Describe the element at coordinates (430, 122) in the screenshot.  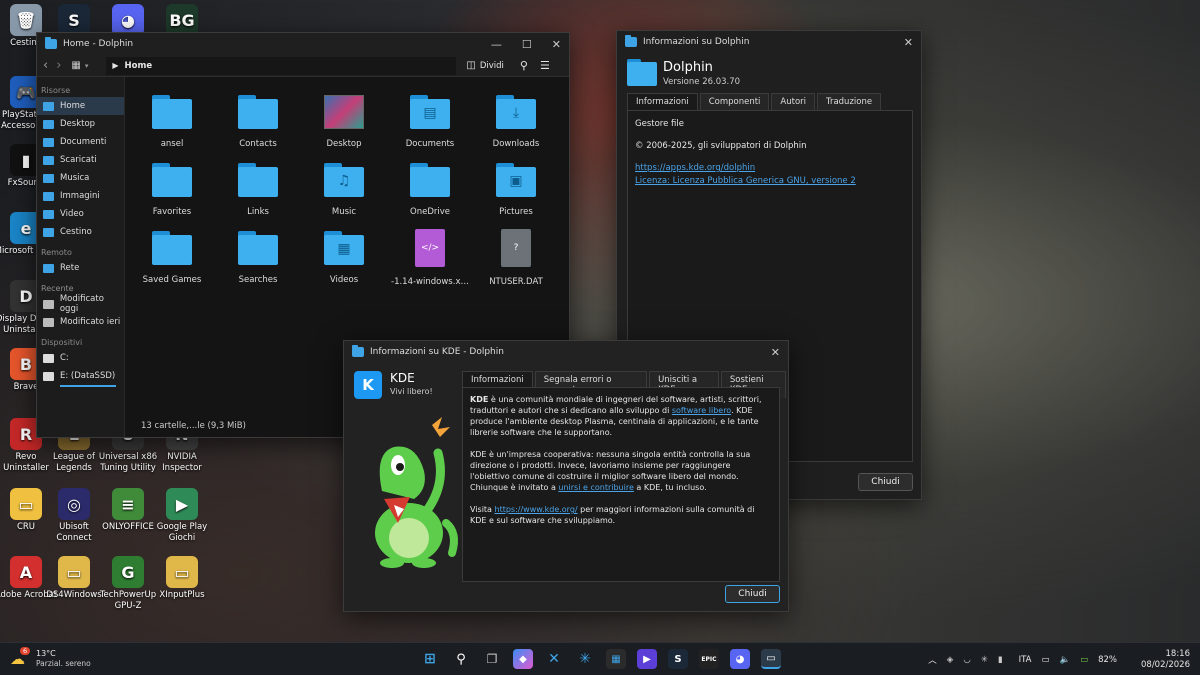
I see `file-item: ▤ Documents` at that location.